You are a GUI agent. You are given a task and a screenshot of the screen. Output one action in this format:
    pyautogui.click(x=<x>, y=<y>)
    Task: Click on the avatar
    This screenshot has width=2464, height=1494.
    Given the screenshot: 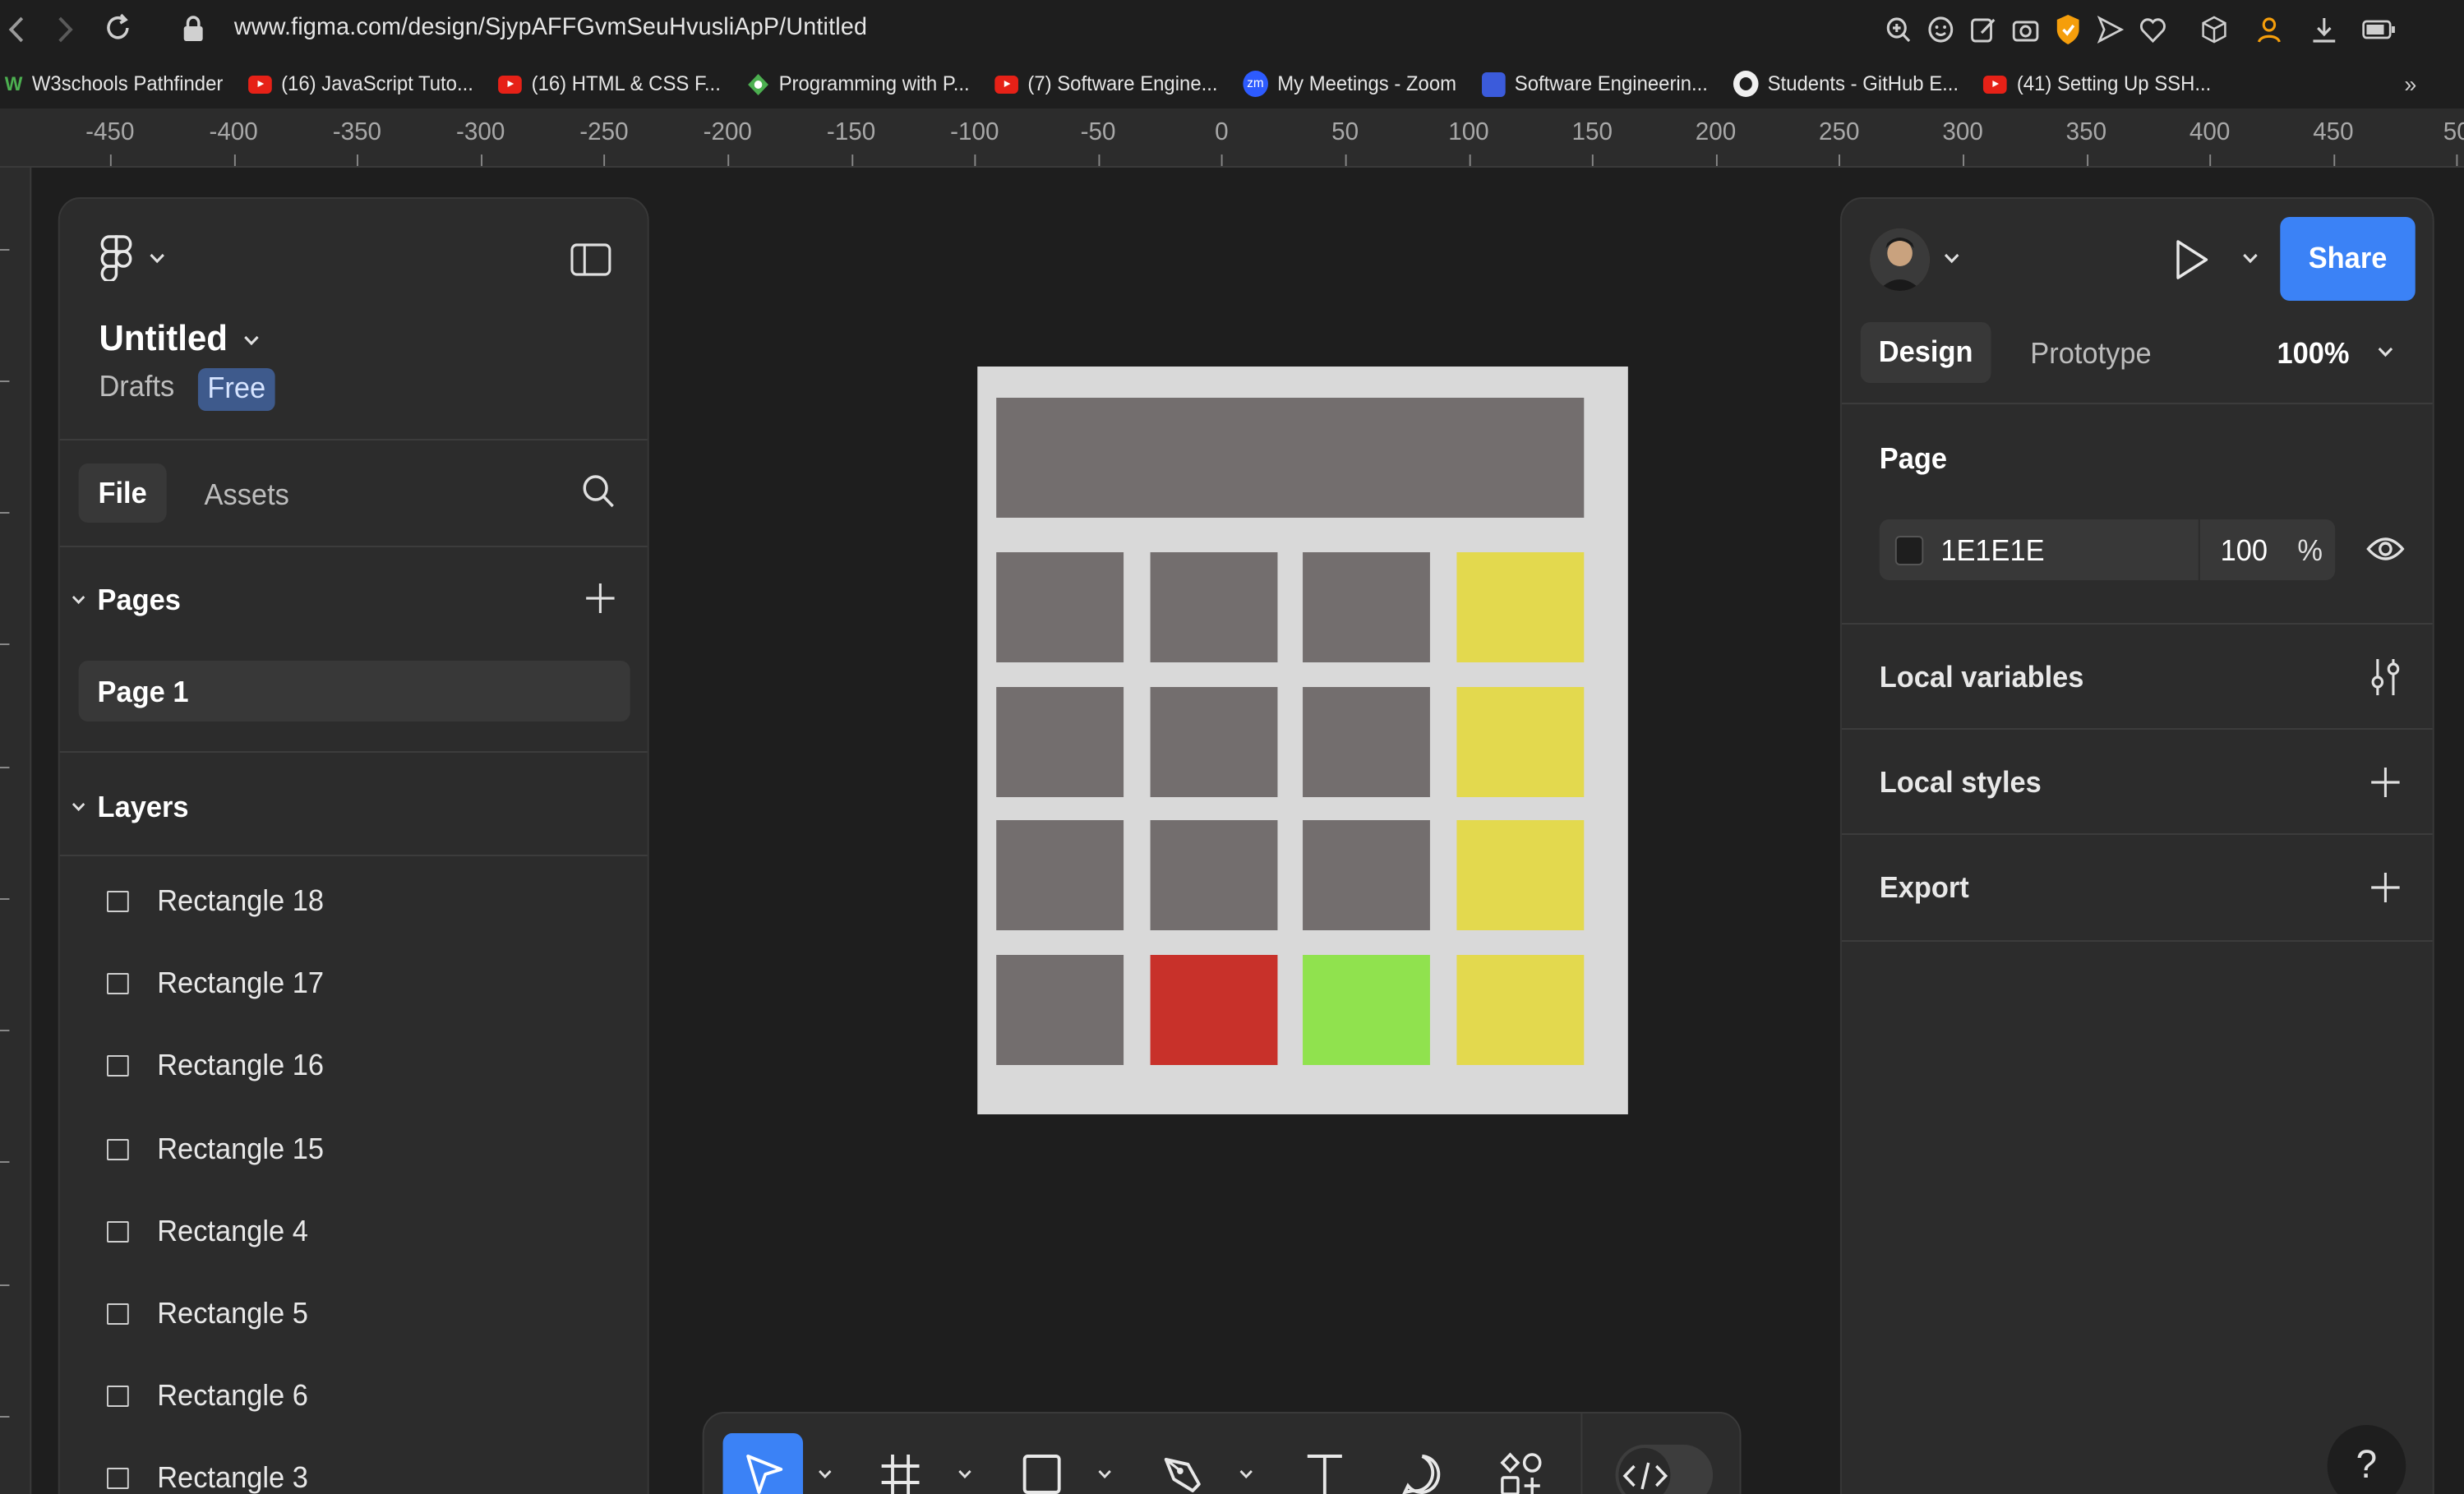 What is the action you would take?
    pyautogui.click(x=1900, y=259)
    